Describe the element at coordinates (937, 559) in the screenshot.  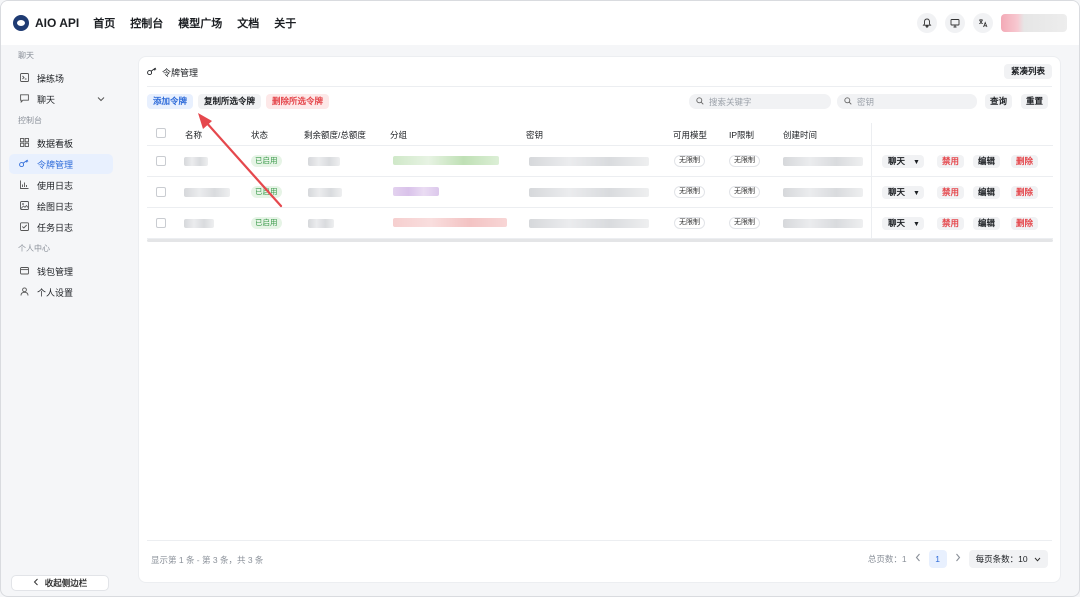
I see `page-number-button: 1` at that location.